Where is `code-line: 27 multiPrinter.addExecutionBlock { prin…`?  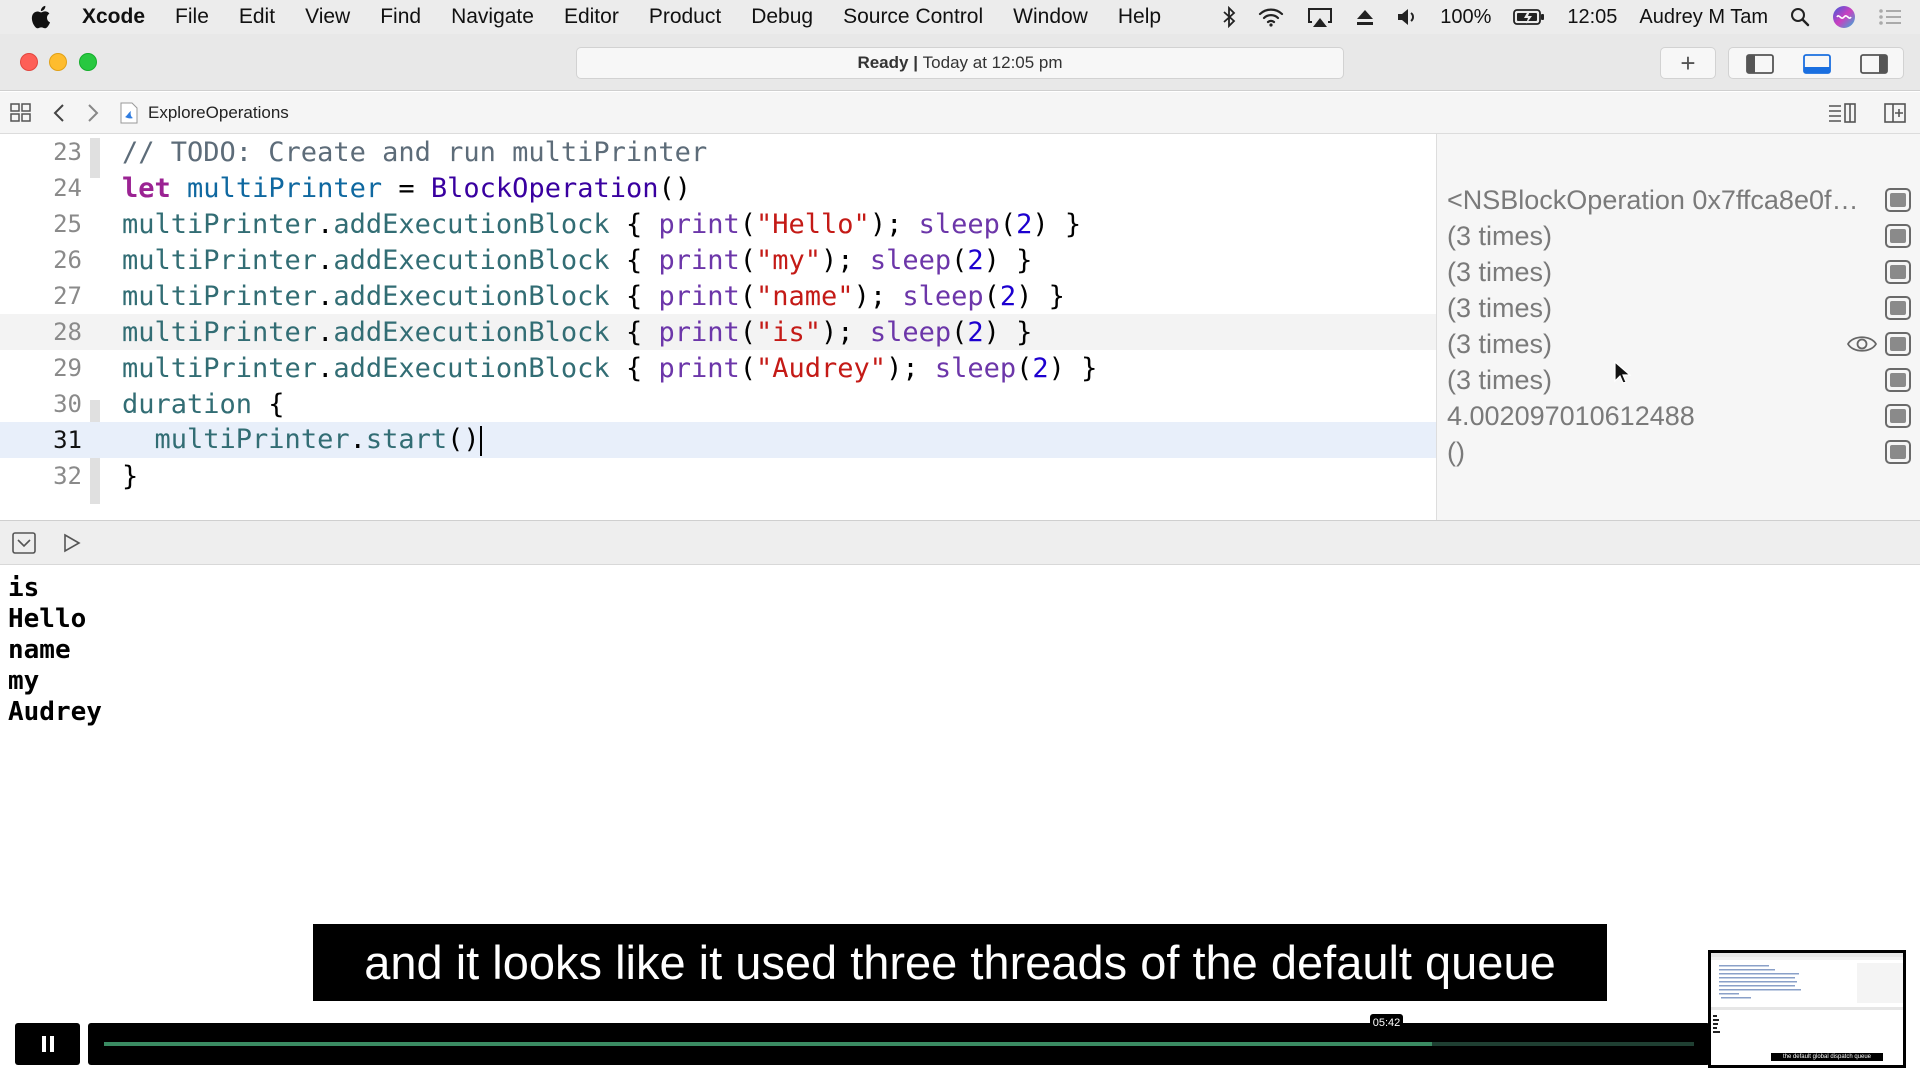 code-line: 27 multiPrinter.addExecutionBlock { prin… is located at coordinates (718, 296).